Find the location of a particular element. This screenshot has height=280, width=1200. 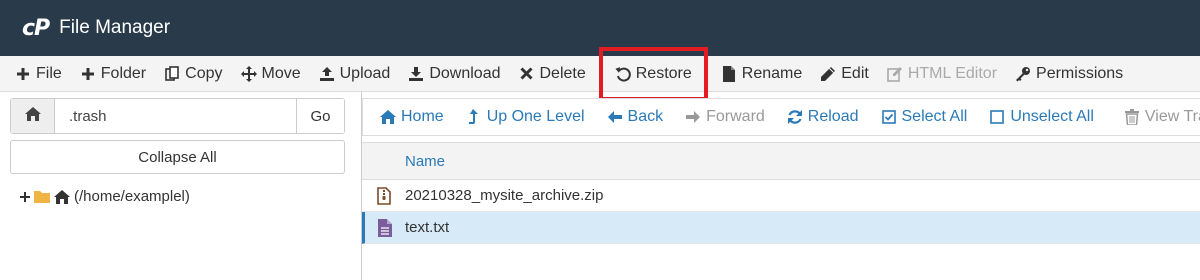

new-file-button: File is located at coordinates (38, 74).